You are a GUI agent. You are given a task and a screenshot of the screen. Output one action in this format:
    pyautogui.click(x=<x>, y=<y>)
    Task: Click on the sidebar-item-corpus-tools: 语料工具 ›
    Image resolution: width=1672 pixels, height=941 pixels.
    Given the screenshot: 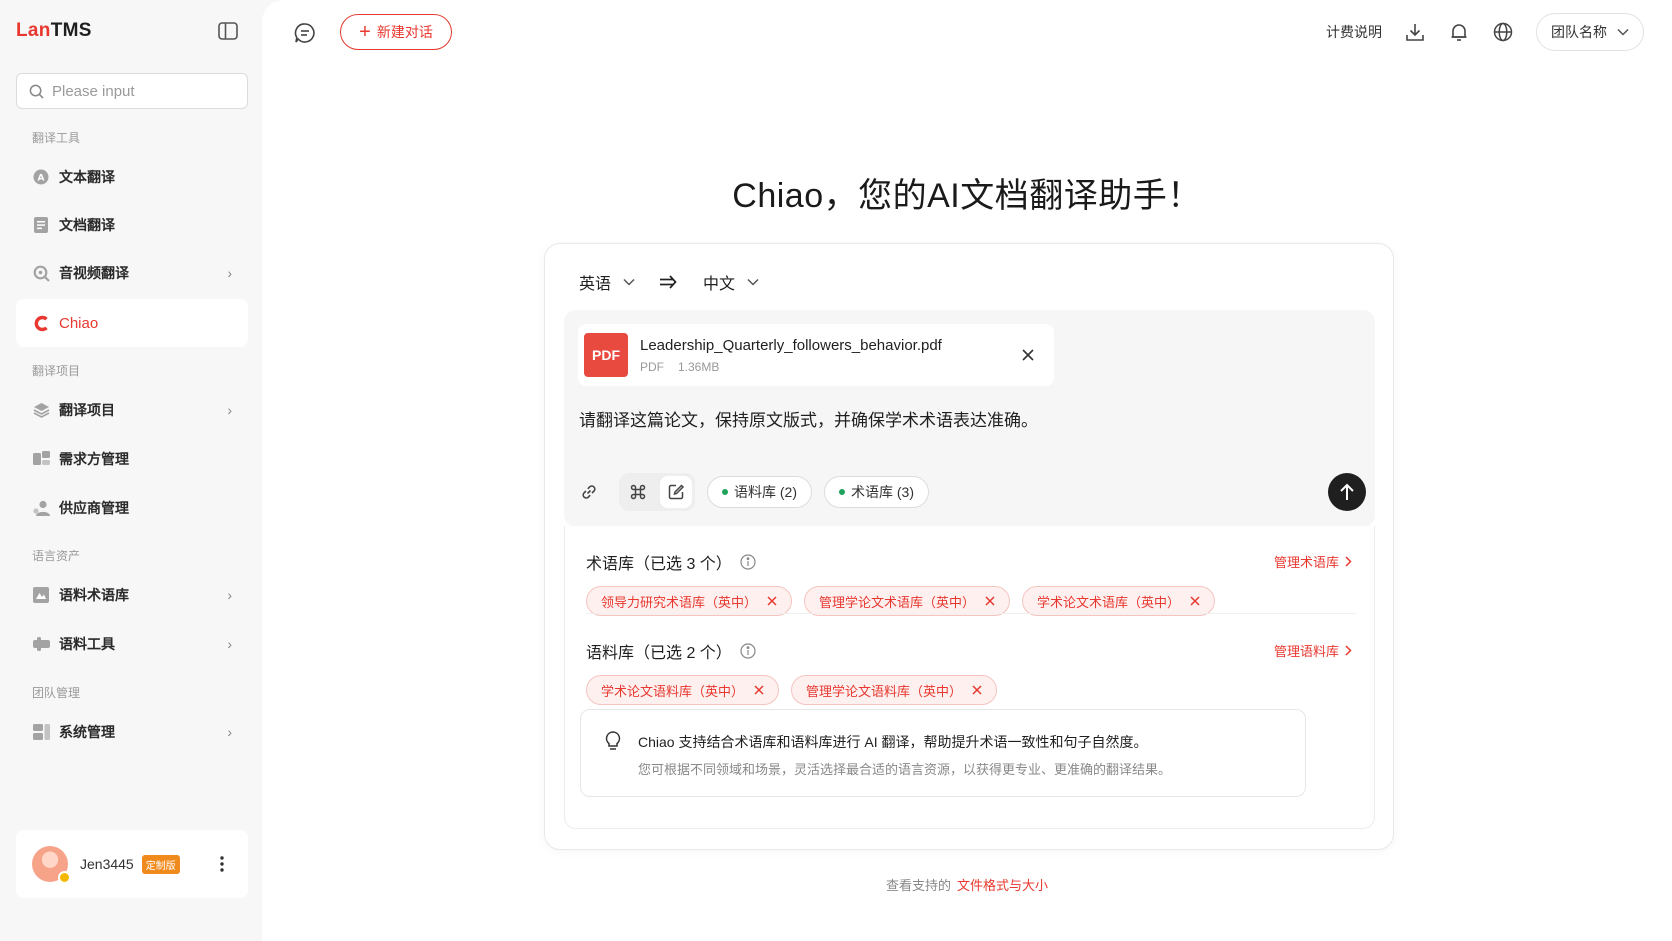 What is the action you would take?
    pyautogui.click(x=132, y=644)
    